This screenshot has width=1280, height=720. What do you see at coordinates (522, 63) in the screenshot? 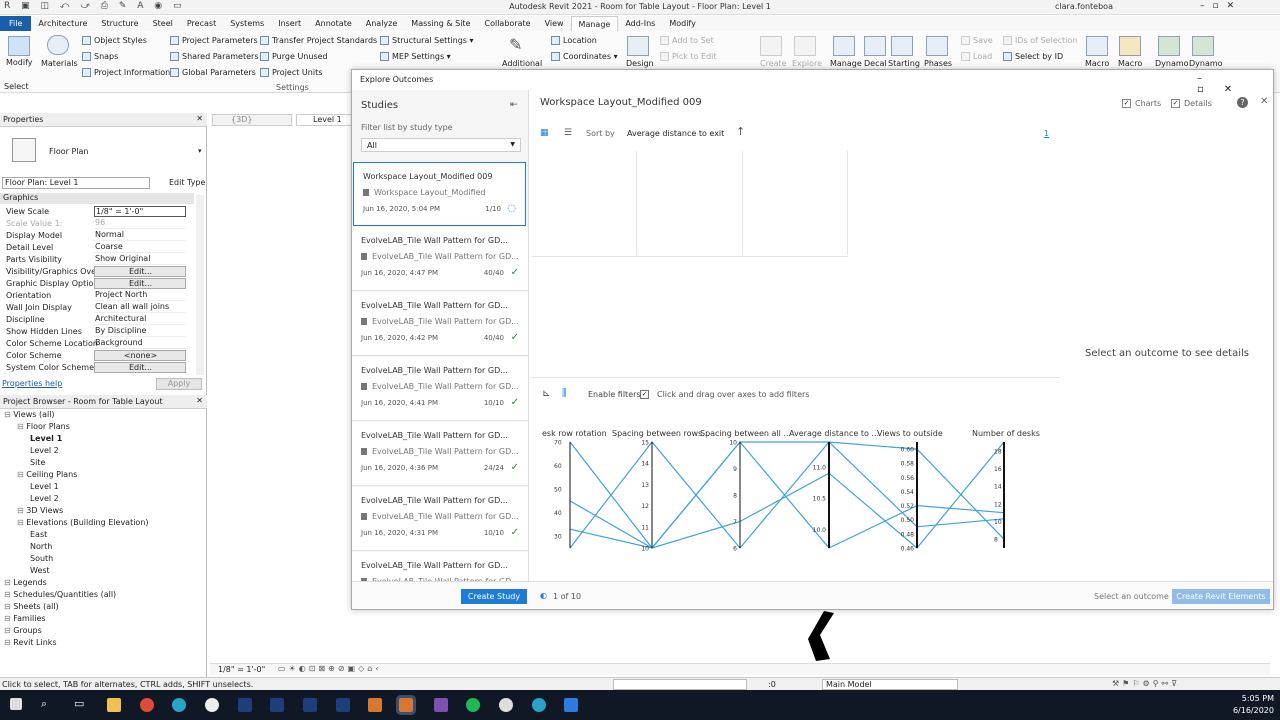
I see `additional-button: Additional` at bounding box center [522, 63].